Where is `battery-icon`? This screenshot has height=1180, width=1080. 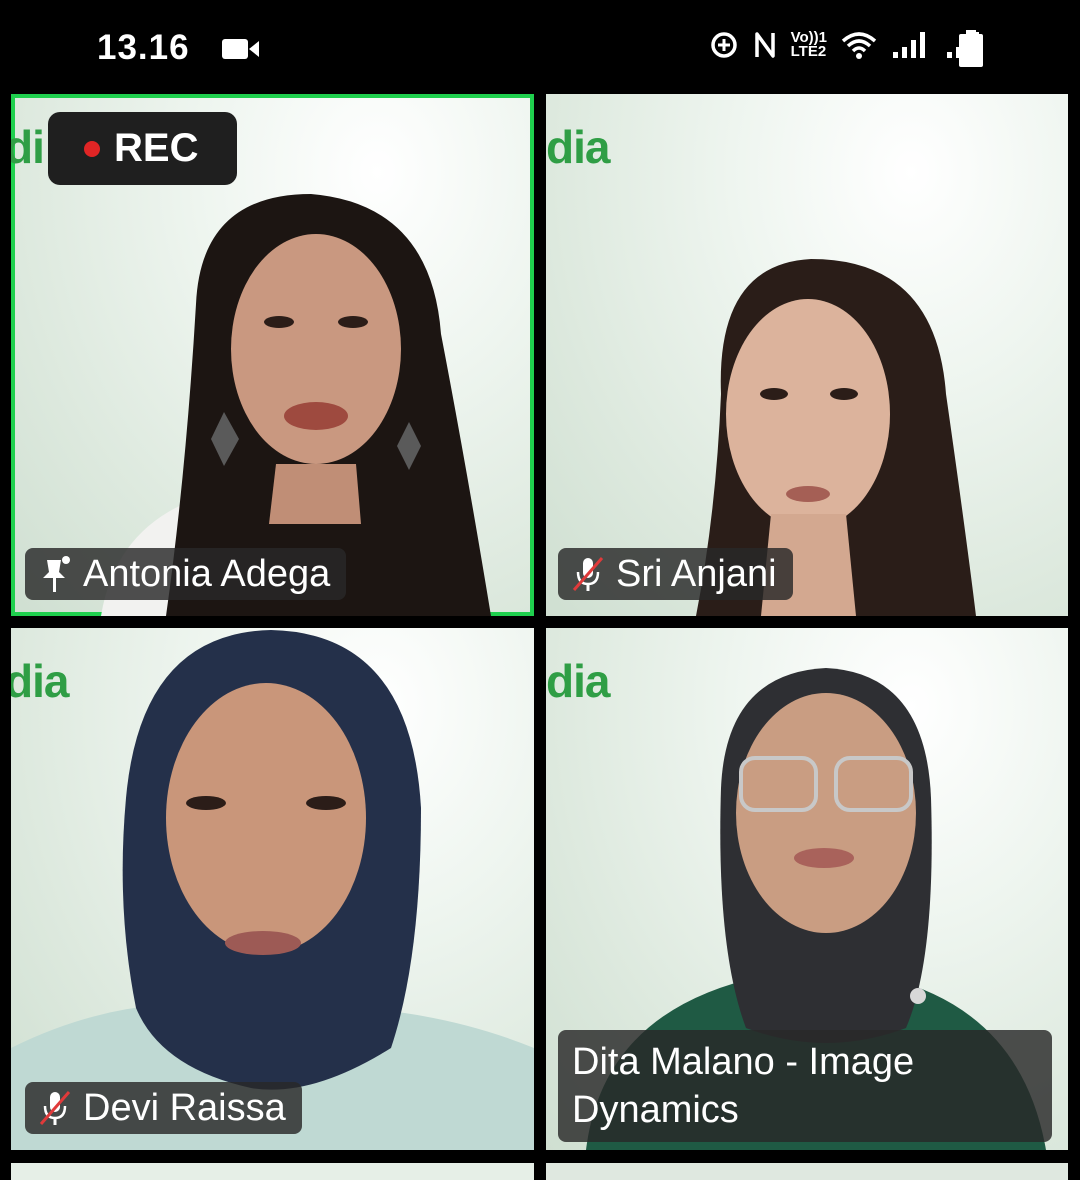
battery-icon is located at coordinates (971, 48).